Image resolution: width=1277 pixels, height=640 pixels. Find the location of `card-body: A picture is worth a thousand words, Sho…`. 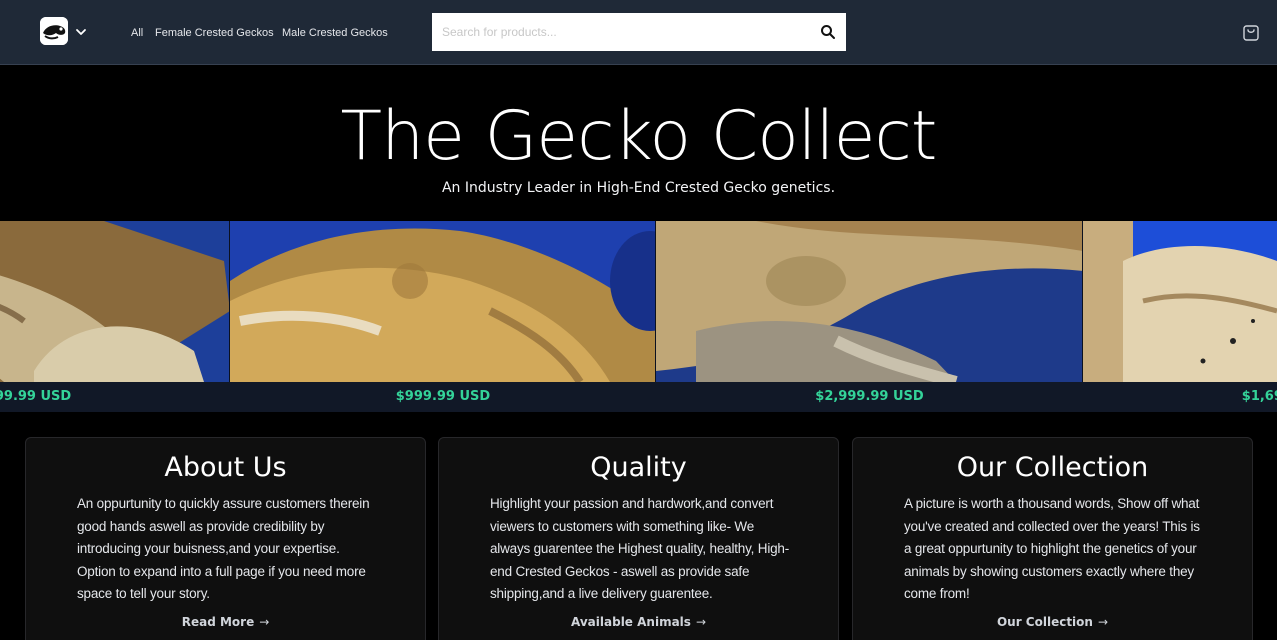

card-body: A picture is worth a thousand words, Sho… is located at coordinates (1052, 548).